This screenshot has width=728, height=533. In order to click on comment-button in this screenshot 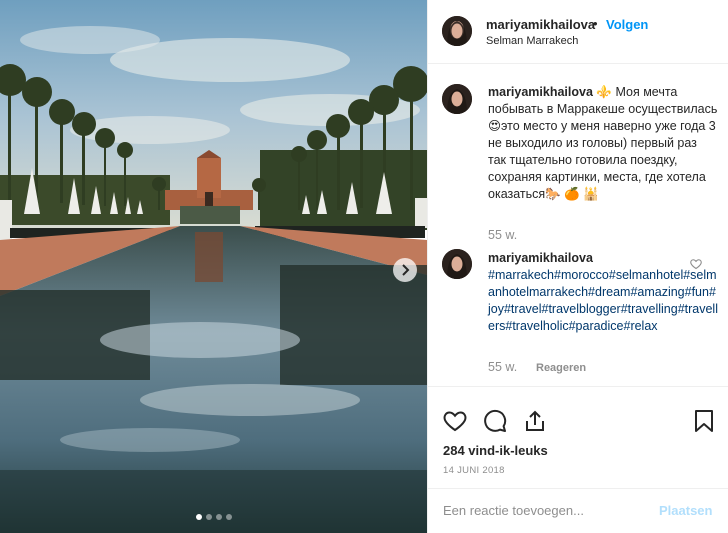, I will do `click(495, 423)`.